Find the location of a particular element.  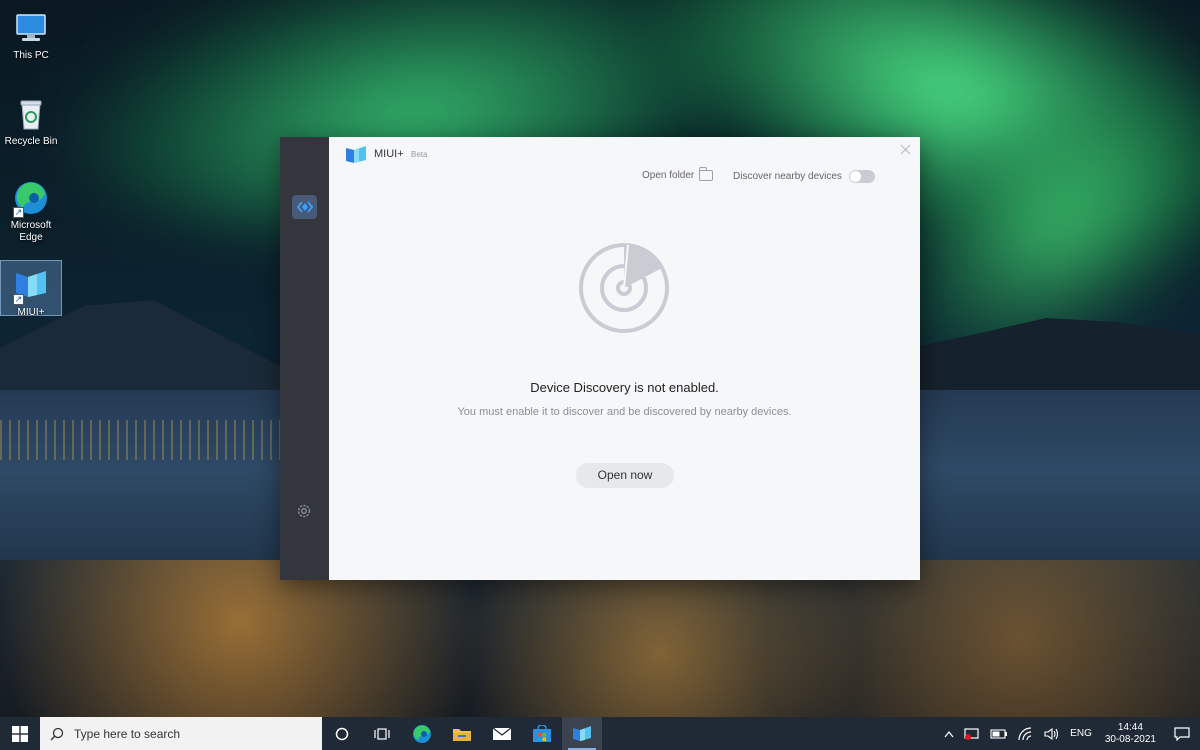

discovery-disabled-title: Device Discovery is not enabled. is located at coordinates (624, 387).